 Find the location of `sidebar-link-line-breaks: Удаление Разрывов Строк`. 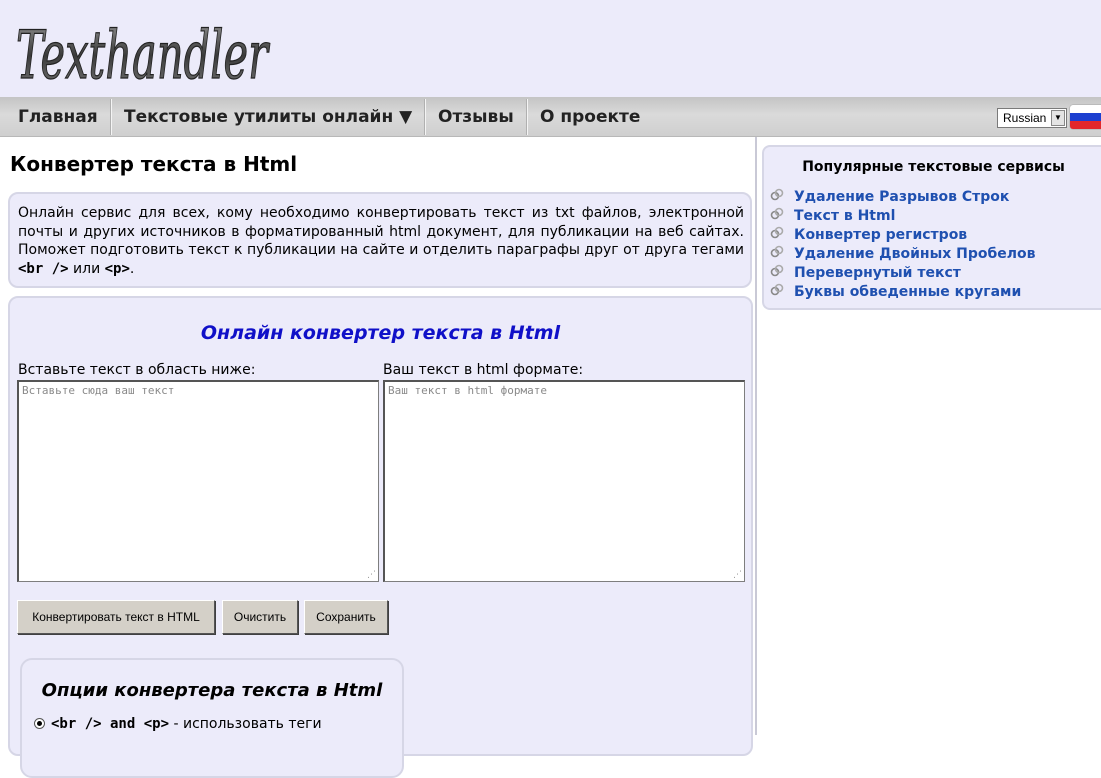

sidebar-link-line-breaks: Удаление Разрывов Строк is located at coordinates (901, 197).